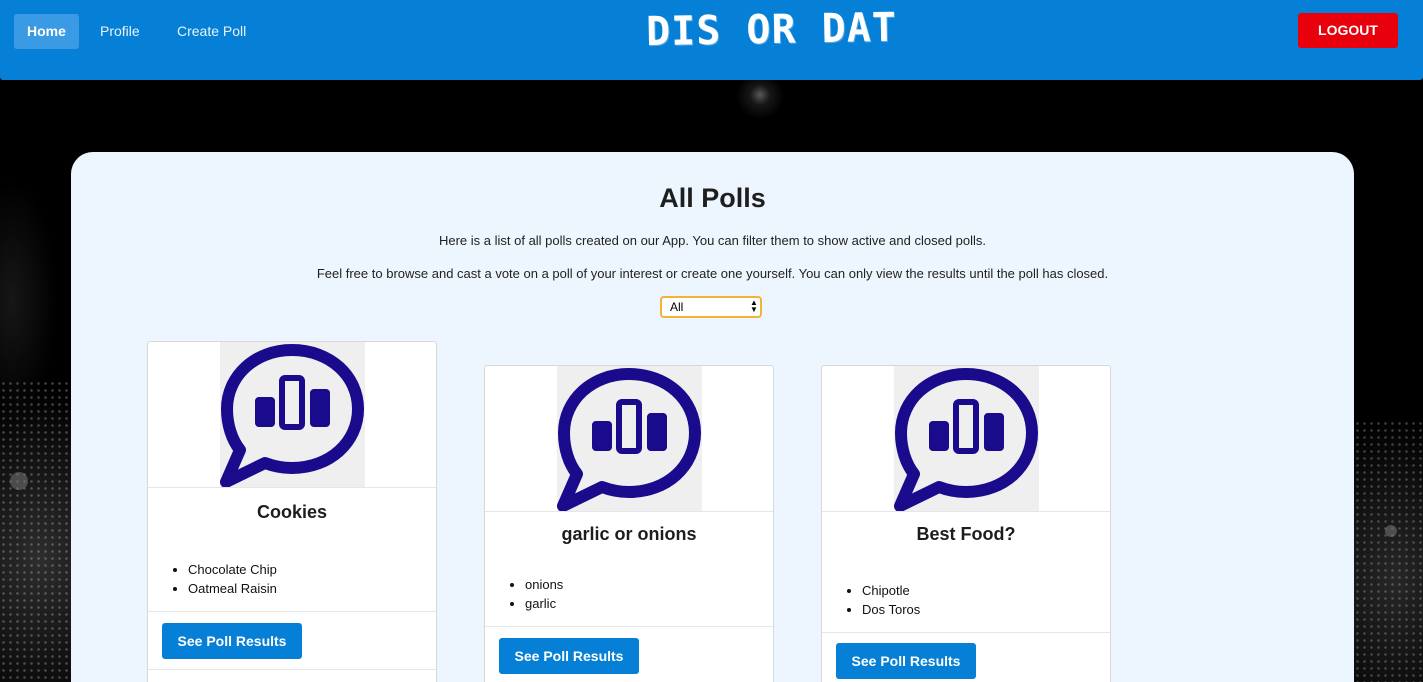 The image size is (1423, 682). I want to click on background-dots-right, so click(1388, 551).